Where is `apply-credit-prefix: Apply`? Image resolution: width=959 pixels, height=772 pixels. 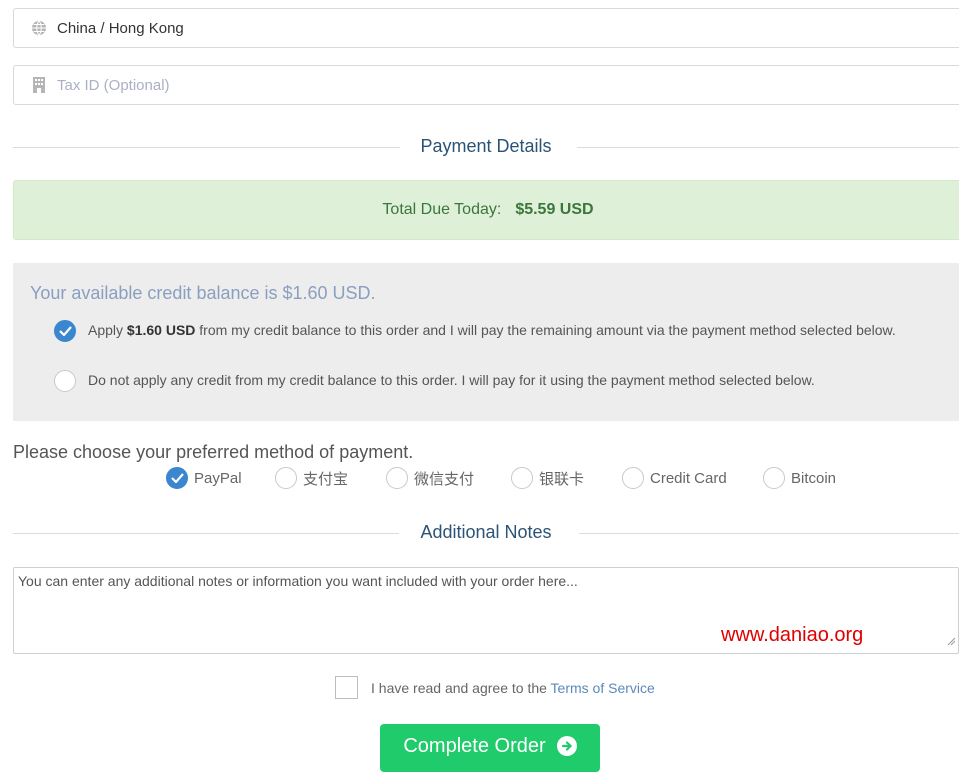
apply-credit-prefix: Apply is located at coordinates (107, 330).